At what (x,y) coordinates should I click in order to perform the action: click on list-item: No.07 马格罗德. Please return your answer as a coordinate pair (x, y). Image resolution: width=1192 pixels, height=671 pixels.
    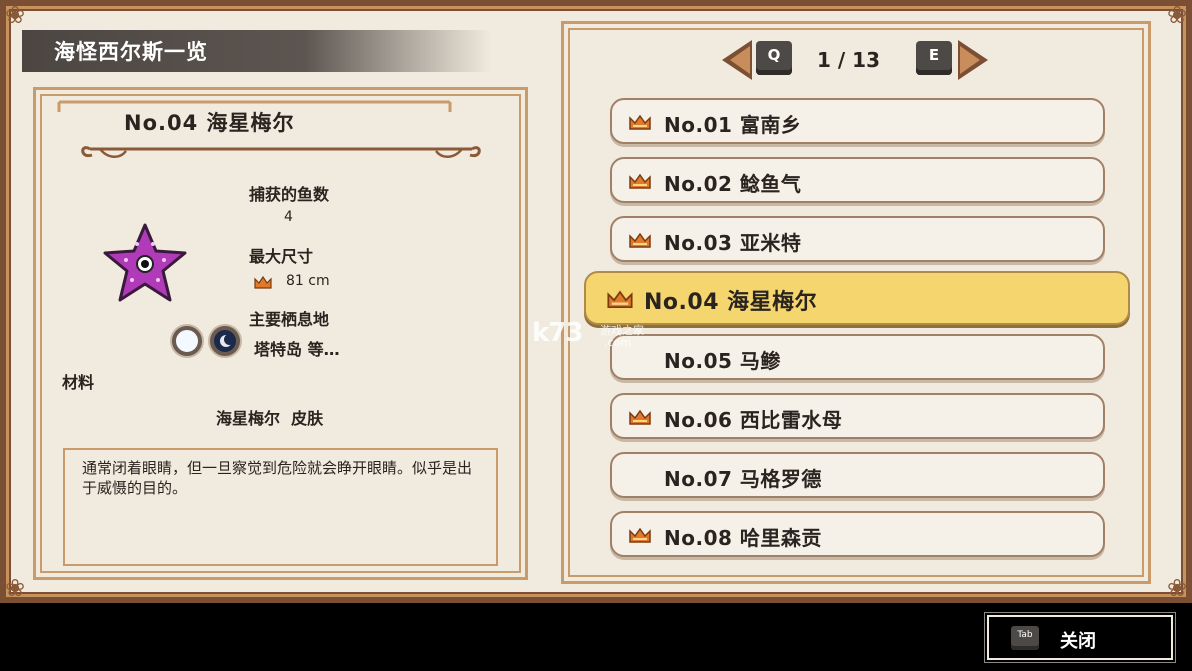
    Looking at the image, I should click on (857, 475).